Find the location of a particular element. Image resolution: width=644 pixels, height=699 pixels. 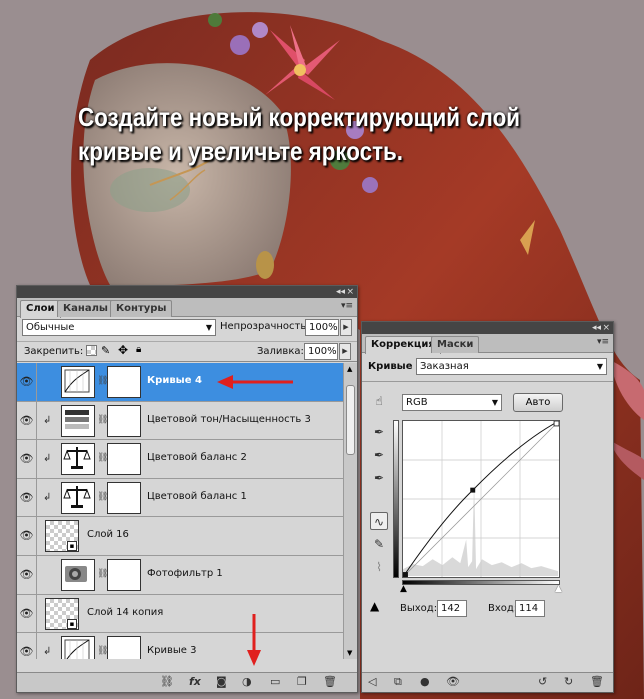

tab-layers: Слои is located at coordinates (40, 309).